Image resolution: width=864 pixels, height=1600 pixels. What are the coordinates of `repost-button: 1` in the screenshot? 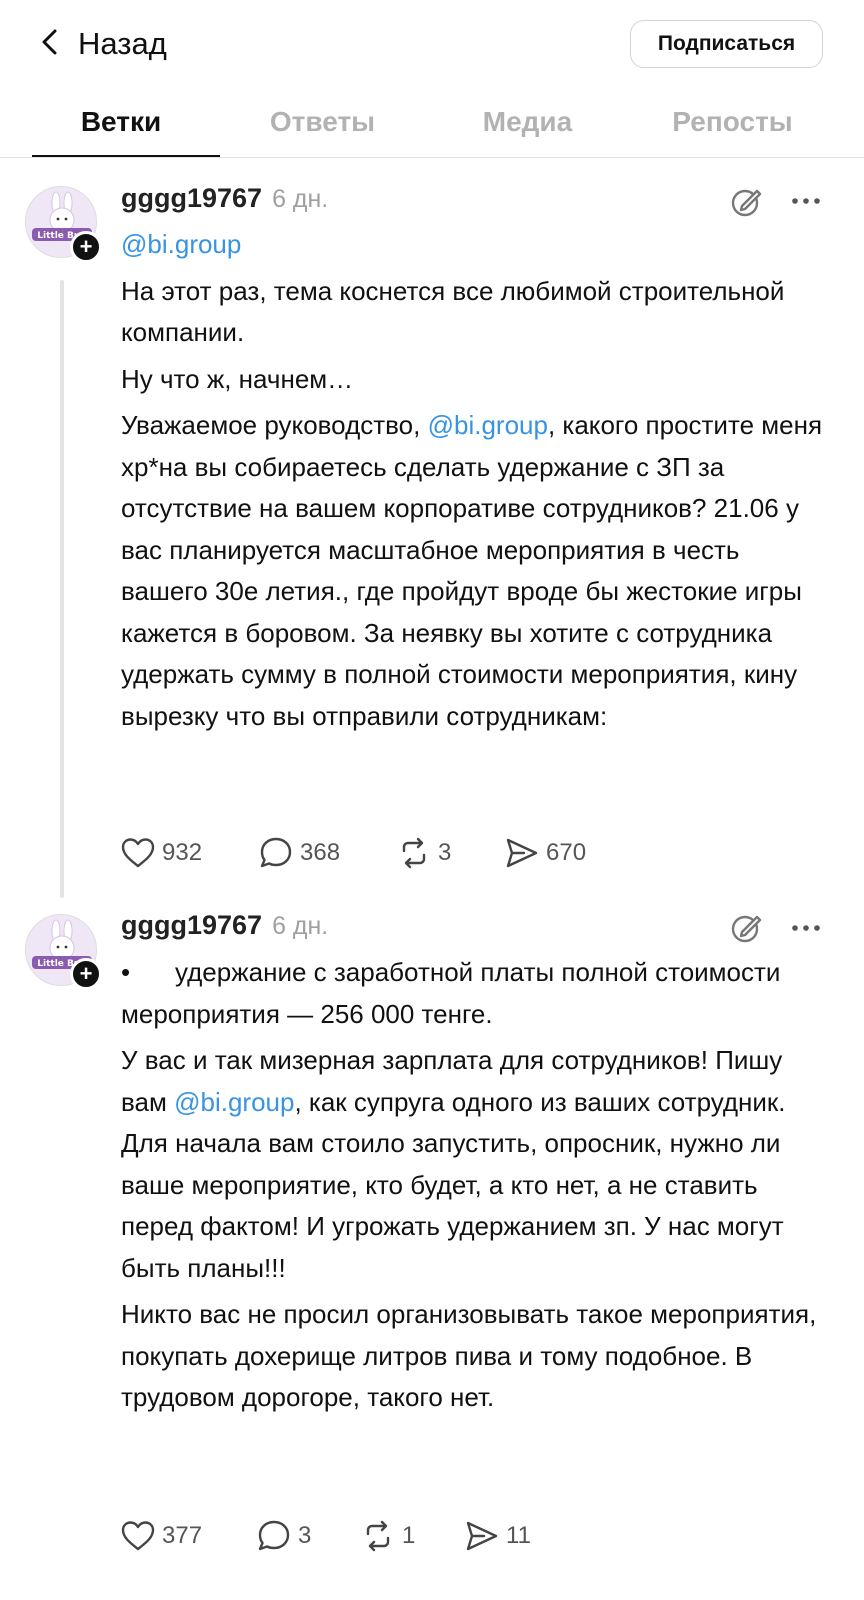 It's located at (387, 1536).